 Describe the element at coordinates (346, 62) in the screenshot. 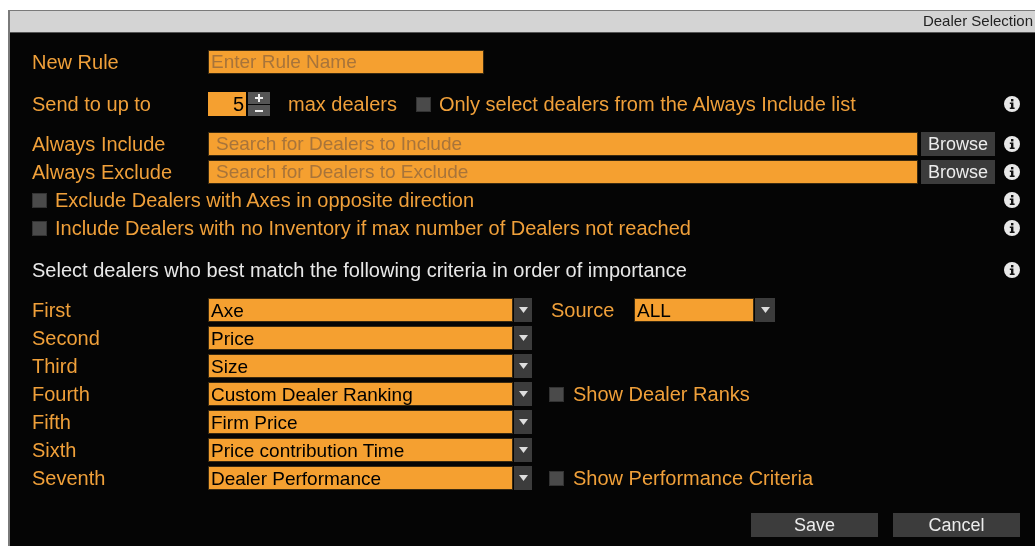

I see `input-field: Enter Rule Name` at that location.